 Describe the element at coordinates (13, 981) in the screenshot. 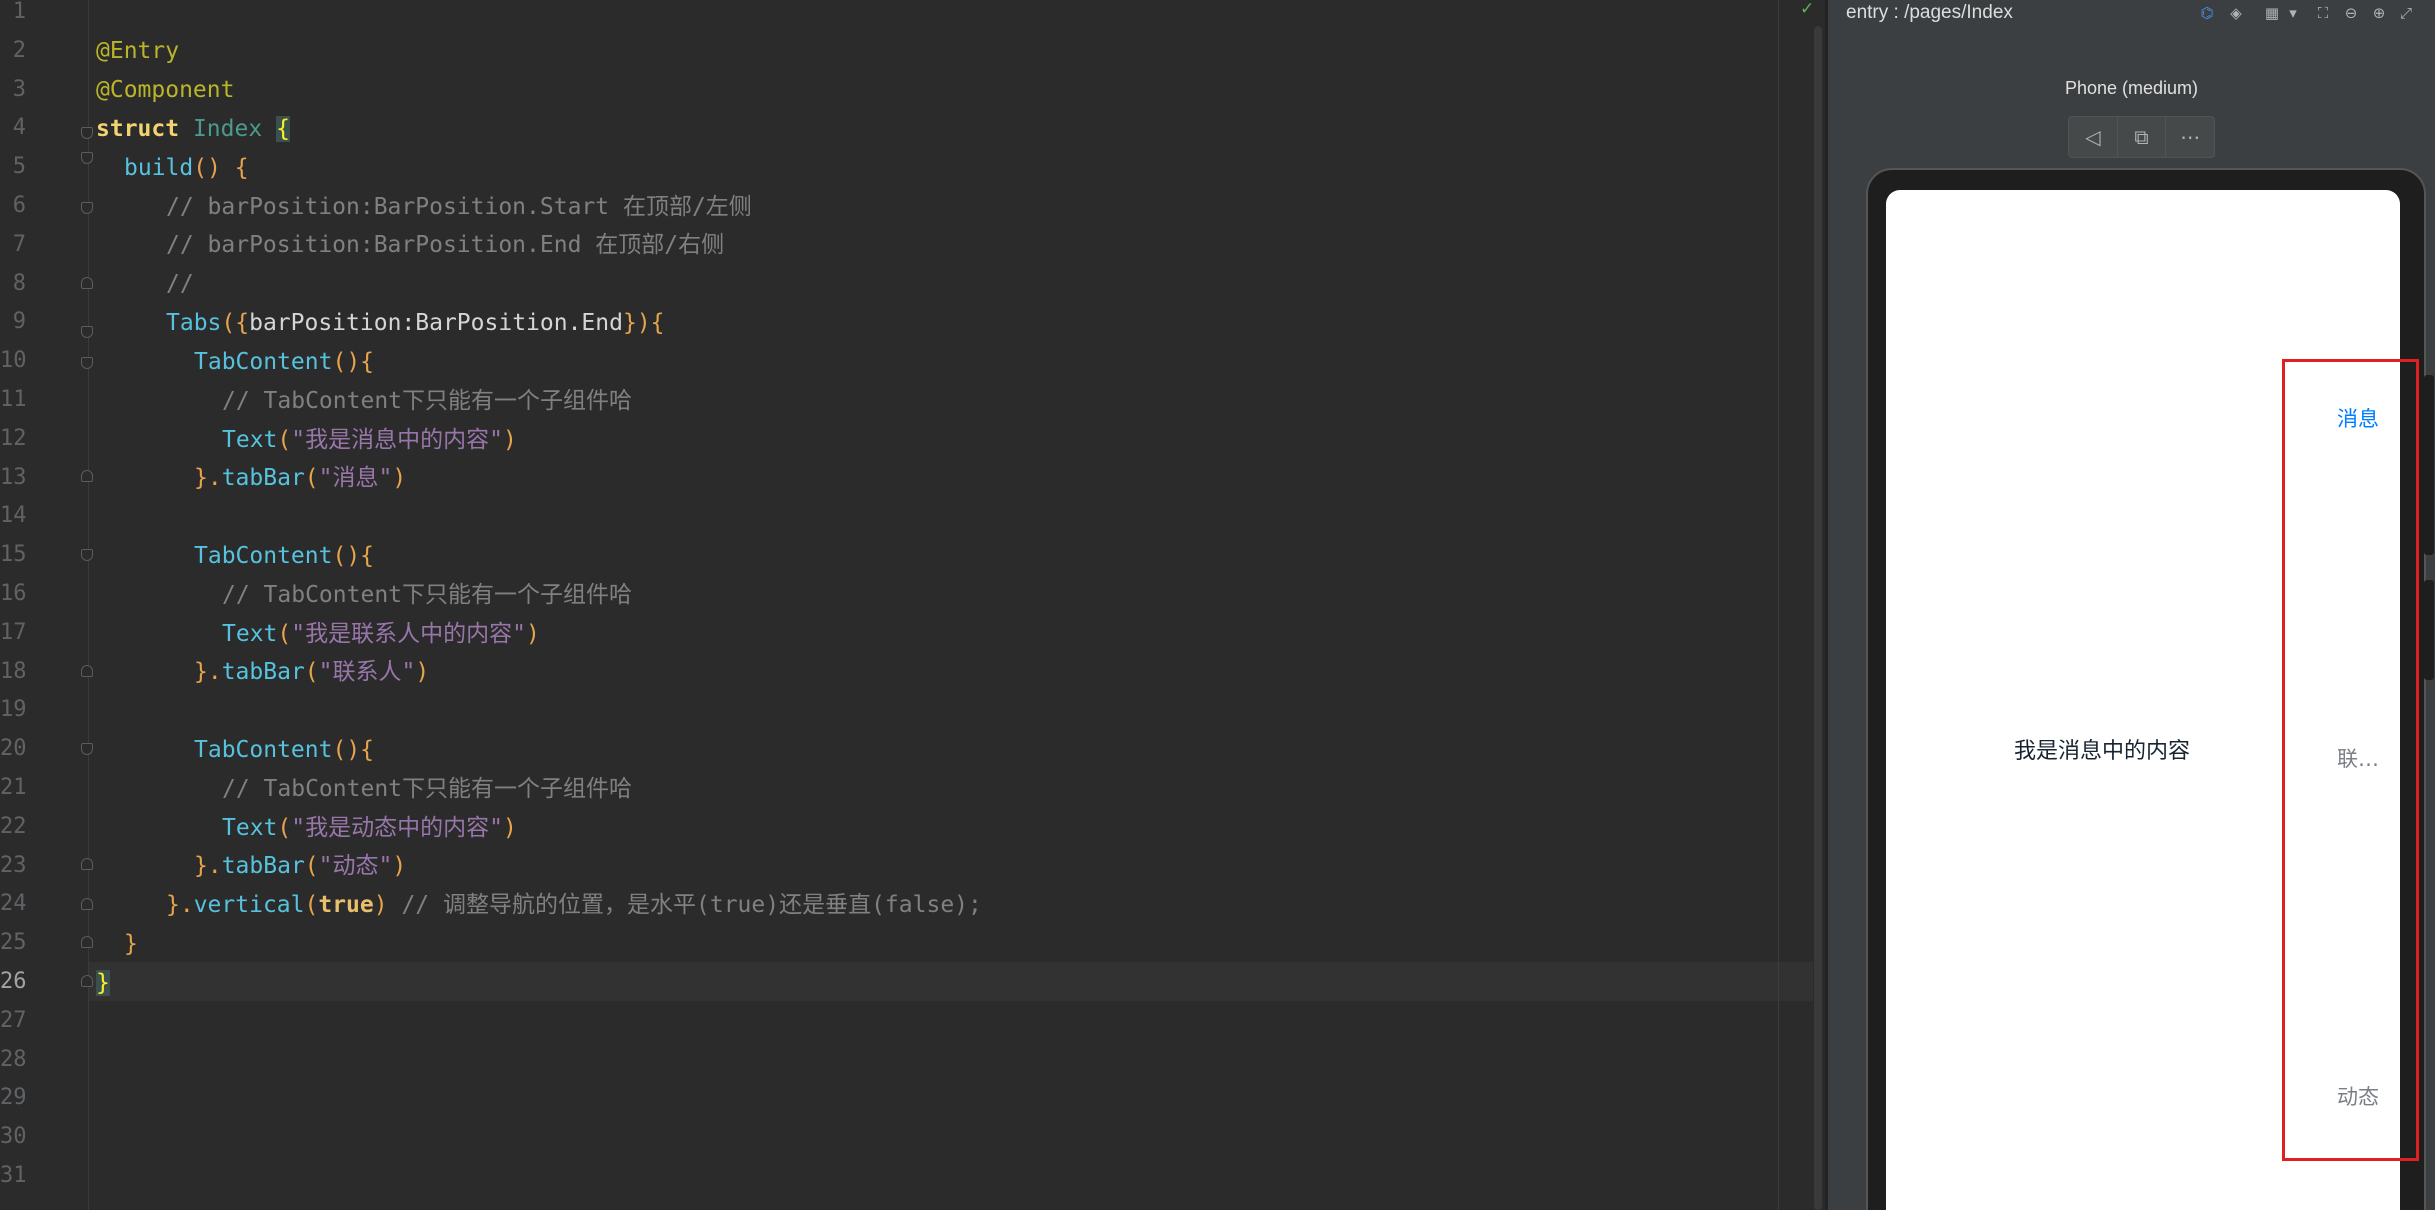

I see `line-number: 26` at that location.